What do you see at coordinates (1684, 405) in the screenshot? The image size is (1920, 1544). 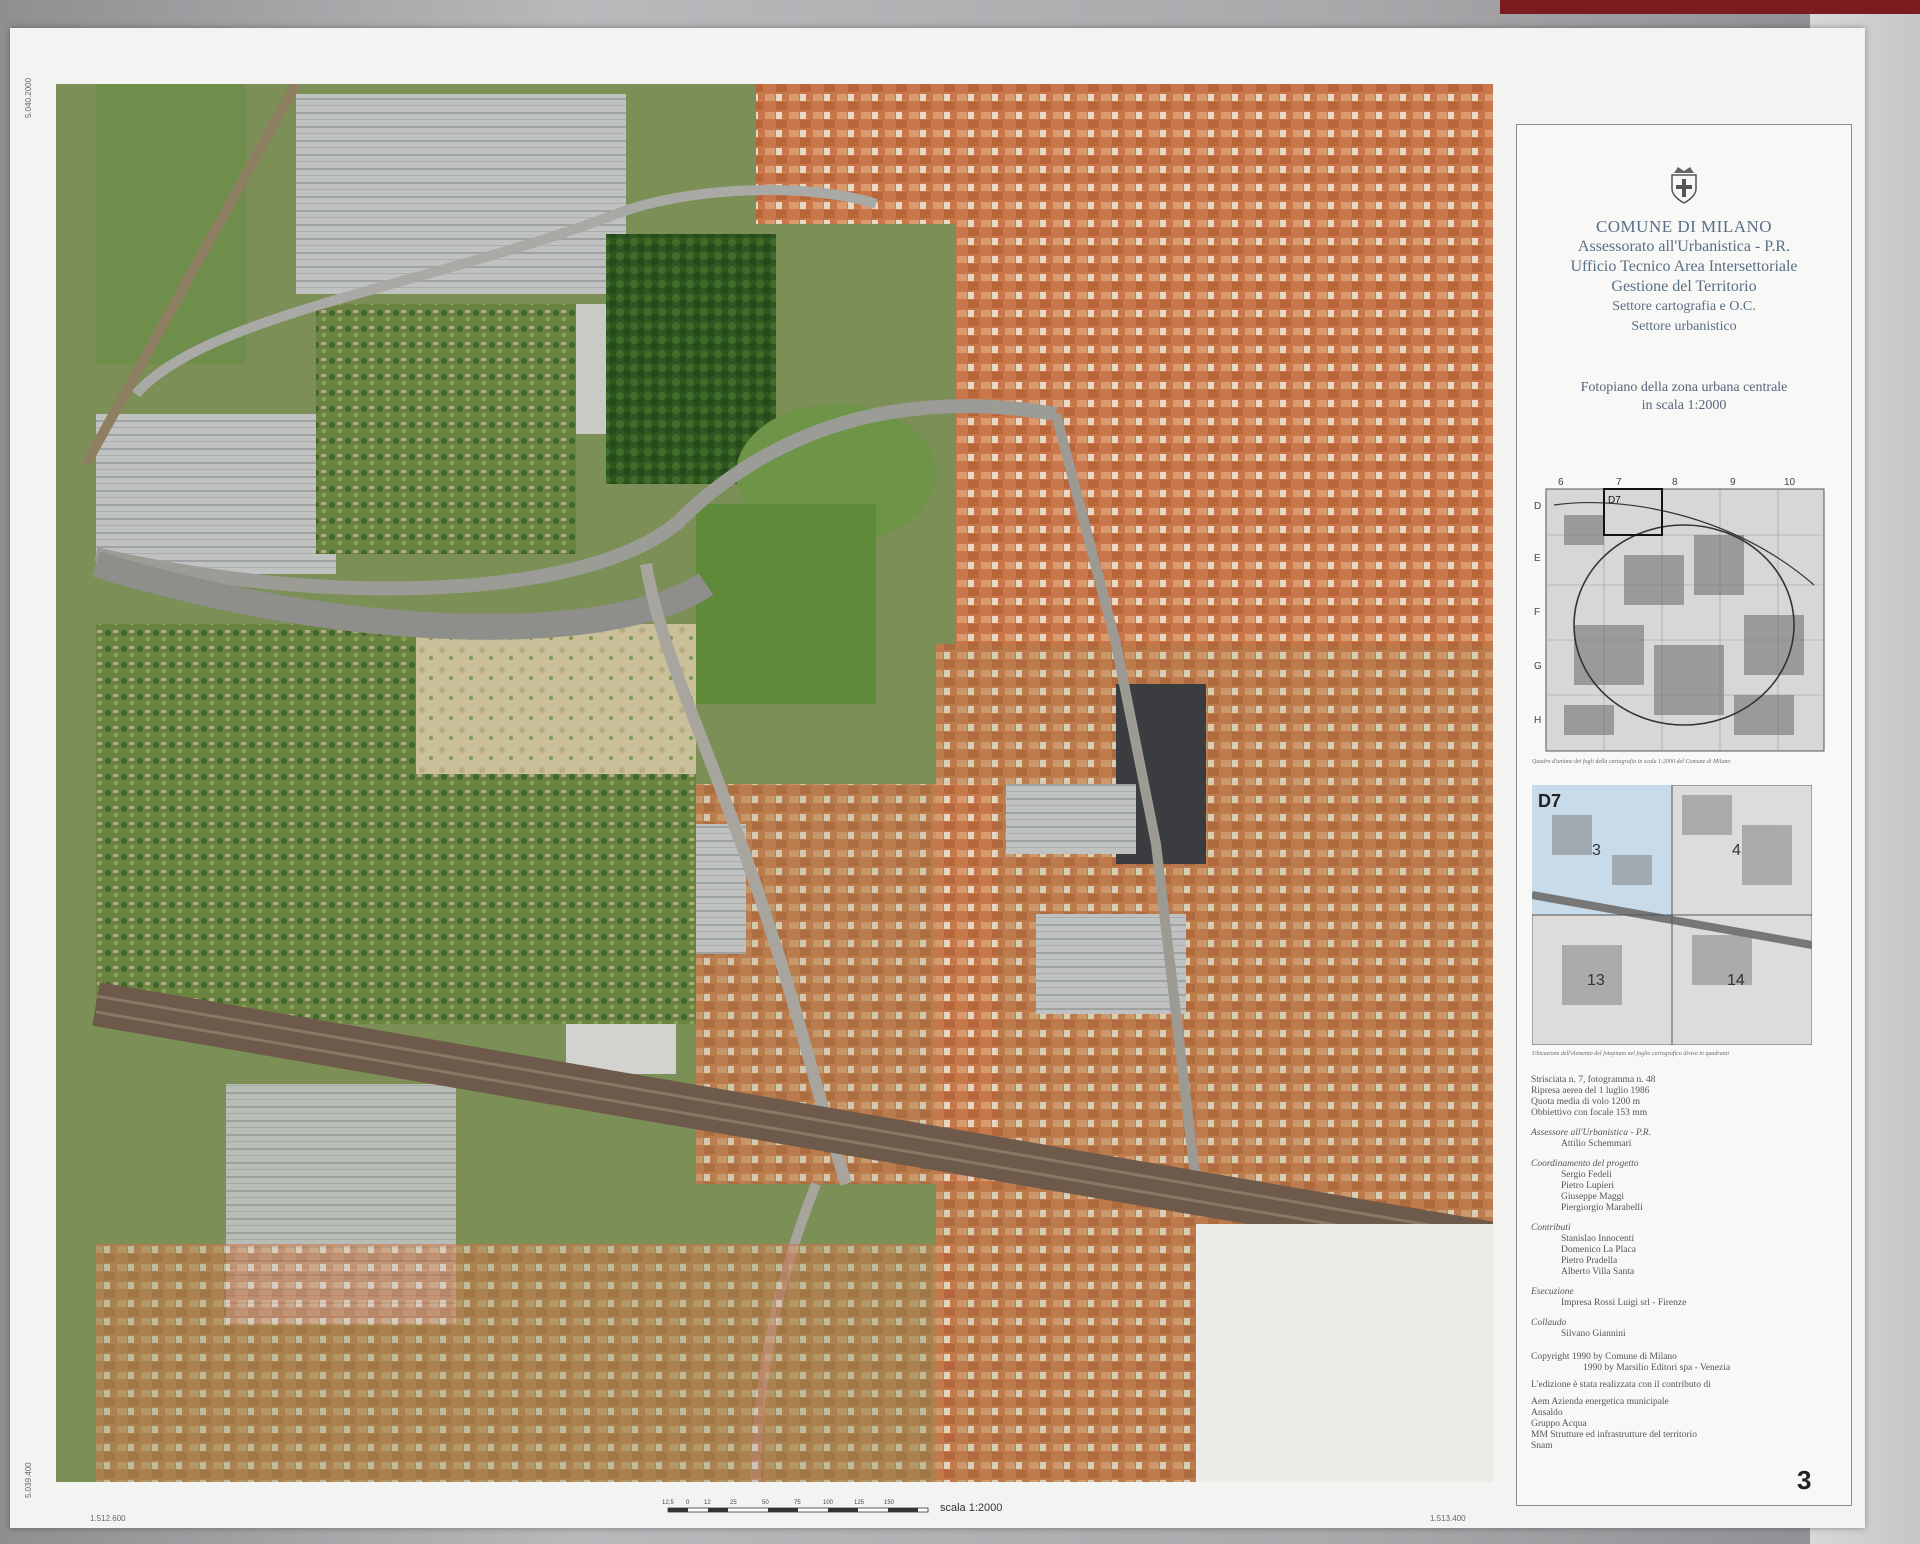 I see `subtitle-line-2: in scala 1:2000` at bounding box center [1684, 405].